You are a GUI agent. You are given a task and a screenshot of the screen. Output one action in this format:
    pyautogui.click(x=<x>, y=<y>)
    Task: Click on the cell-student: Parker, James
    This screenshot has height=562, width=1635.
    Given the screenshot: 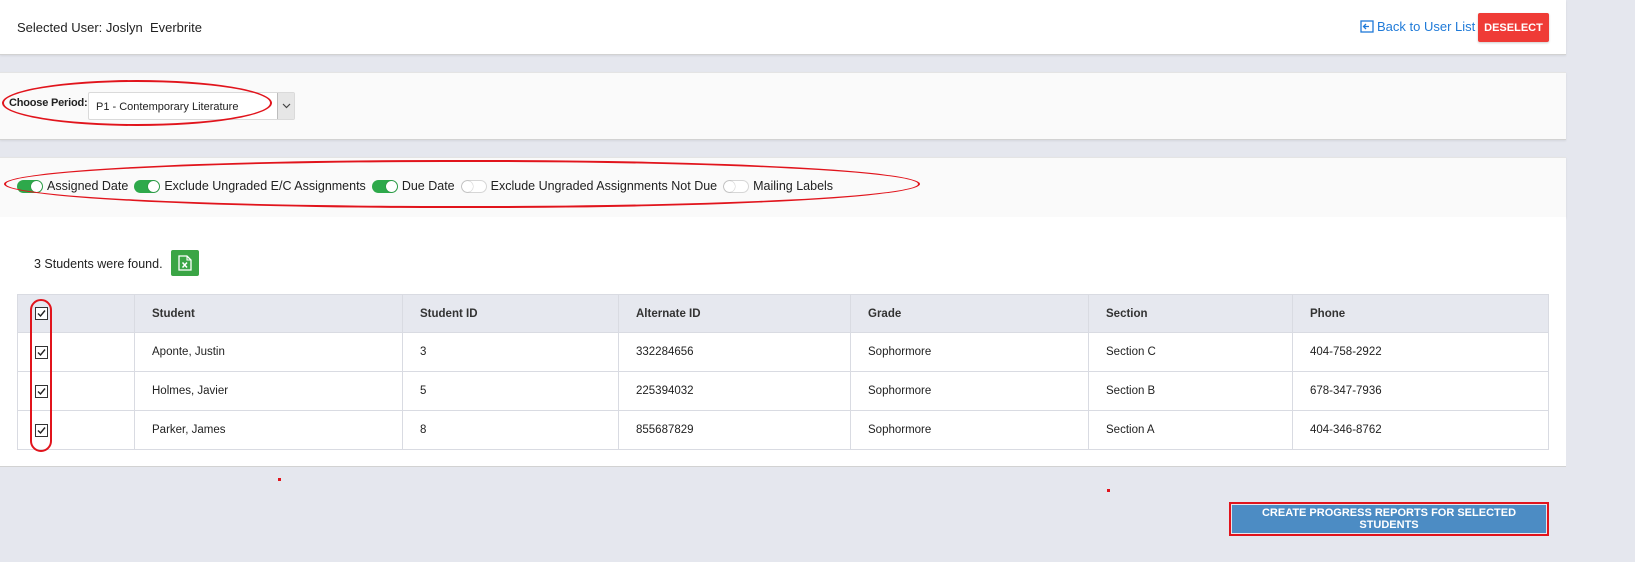 What is the action you would take?
    pyautogui.click(x=268, y=430)
    